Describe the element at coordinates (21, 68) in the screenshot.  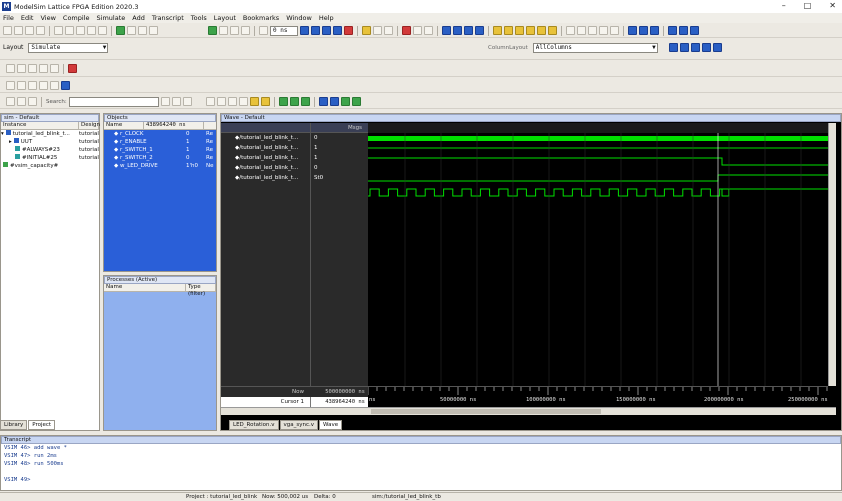
I see `trace-input-icon` at that location.